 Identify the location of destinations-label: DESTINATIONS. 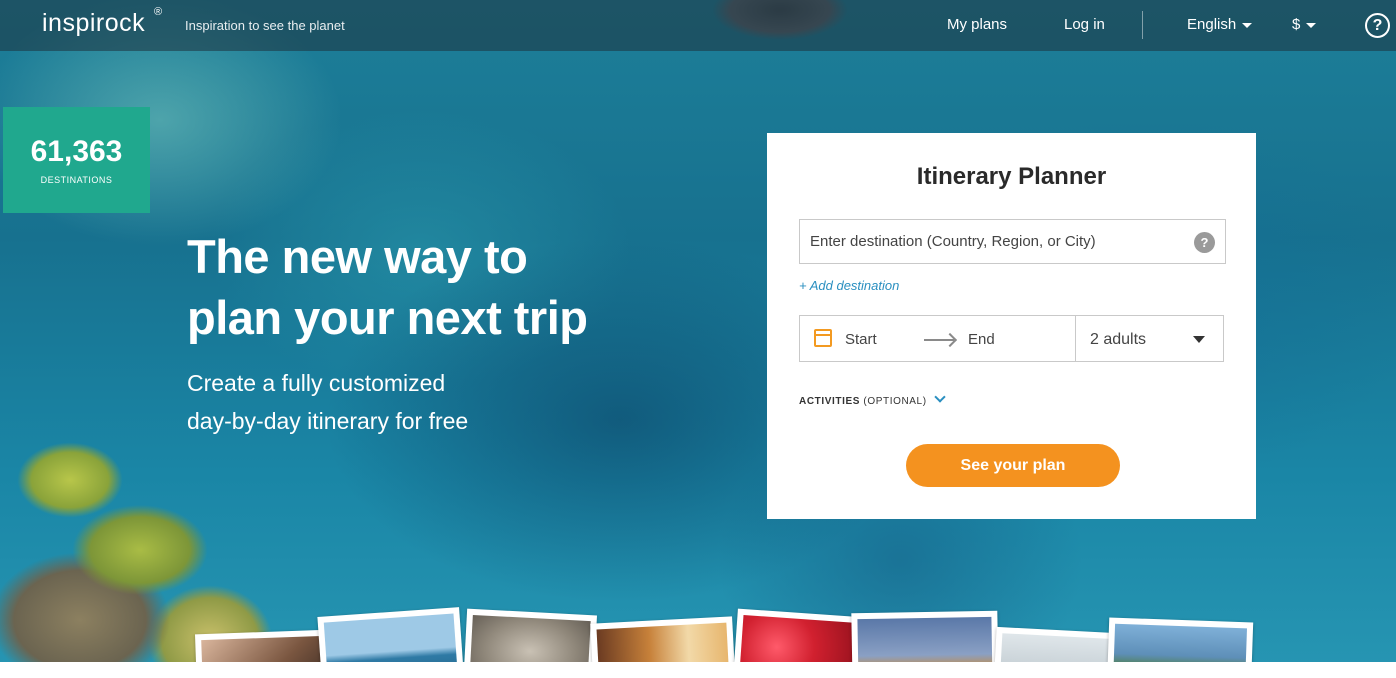
(76, 180).